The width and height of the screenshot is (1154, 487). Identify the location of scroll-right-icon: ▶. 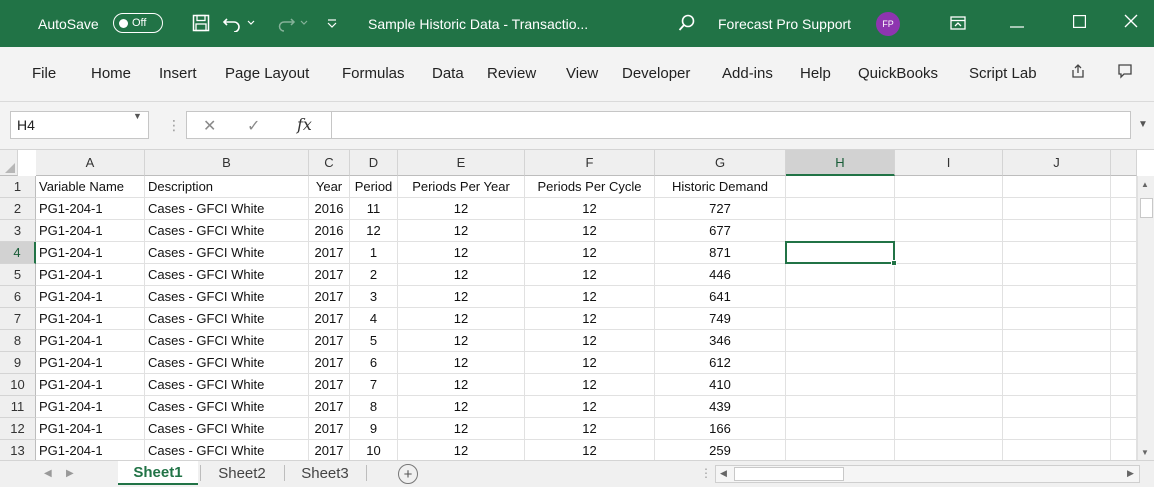
(1130, 473).